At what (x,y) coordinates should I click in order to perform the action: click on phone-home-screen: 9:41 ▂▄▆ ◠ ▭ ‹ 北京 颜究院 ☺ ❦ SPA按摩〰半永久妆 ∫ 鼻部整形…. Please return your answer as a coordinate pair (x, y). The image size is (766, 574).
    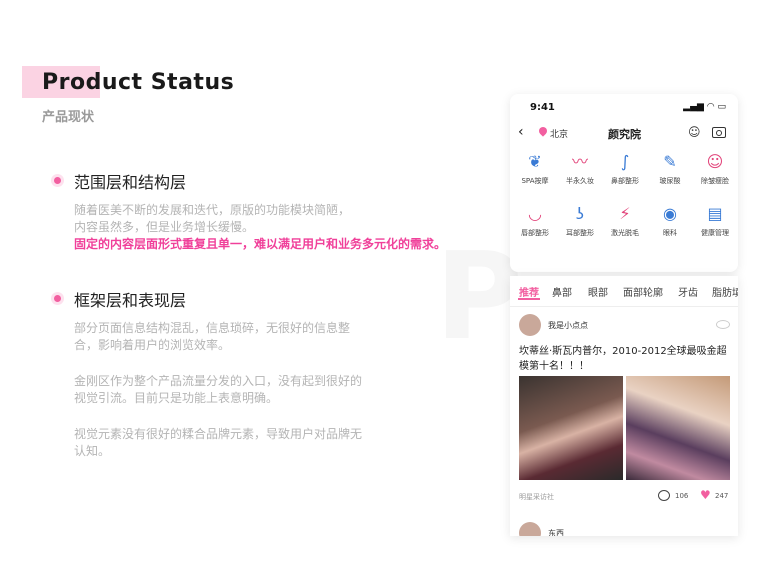
    Looking at the image, I should click on (624, 183).